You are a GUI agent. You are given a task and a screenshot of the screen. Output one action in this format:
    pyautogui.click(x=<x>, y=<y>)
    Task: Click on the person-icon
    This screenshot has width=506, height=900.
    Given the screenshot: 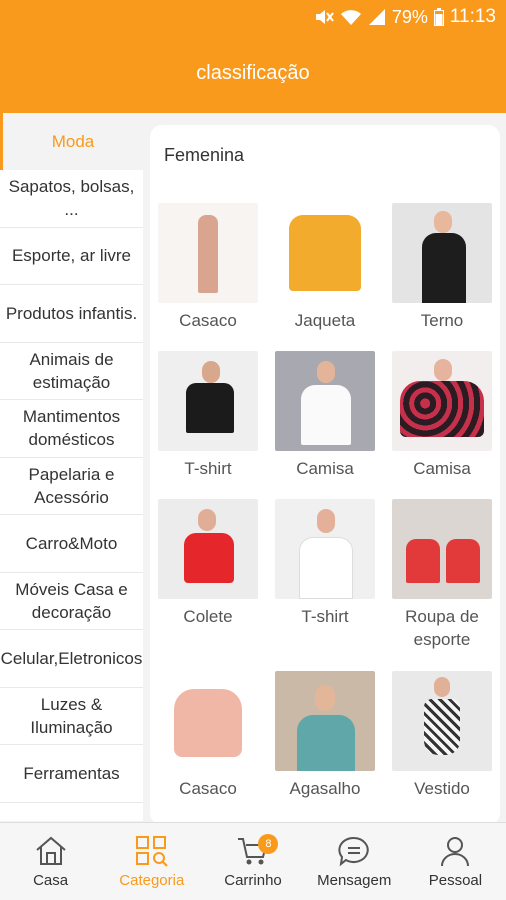 What is the action you would take?
    pyautogui.click(x=455, y=853)
    